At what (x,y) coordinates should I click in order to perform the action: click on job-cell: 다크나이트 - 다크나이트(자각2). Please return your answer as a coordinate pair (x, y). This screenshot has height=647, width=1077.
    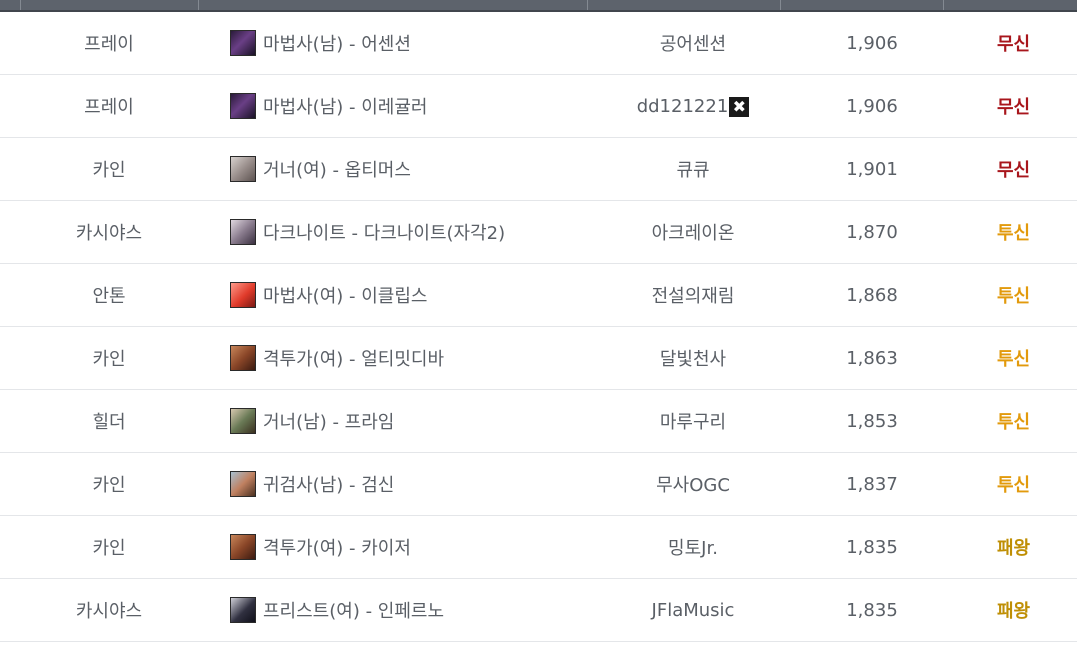
    Looking at the image, I should click on (405, 232).